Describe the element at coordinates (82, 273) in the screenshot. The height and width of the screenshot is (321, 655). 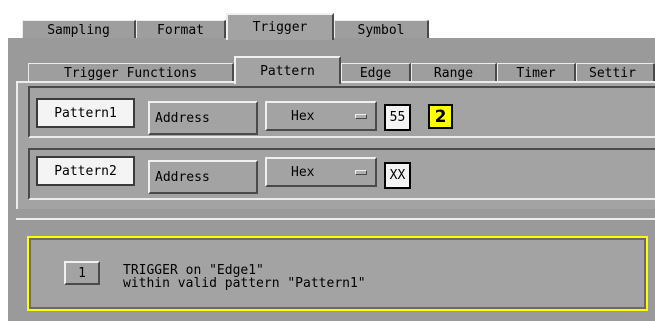
I see `sequence-step-button: 1` at that location.